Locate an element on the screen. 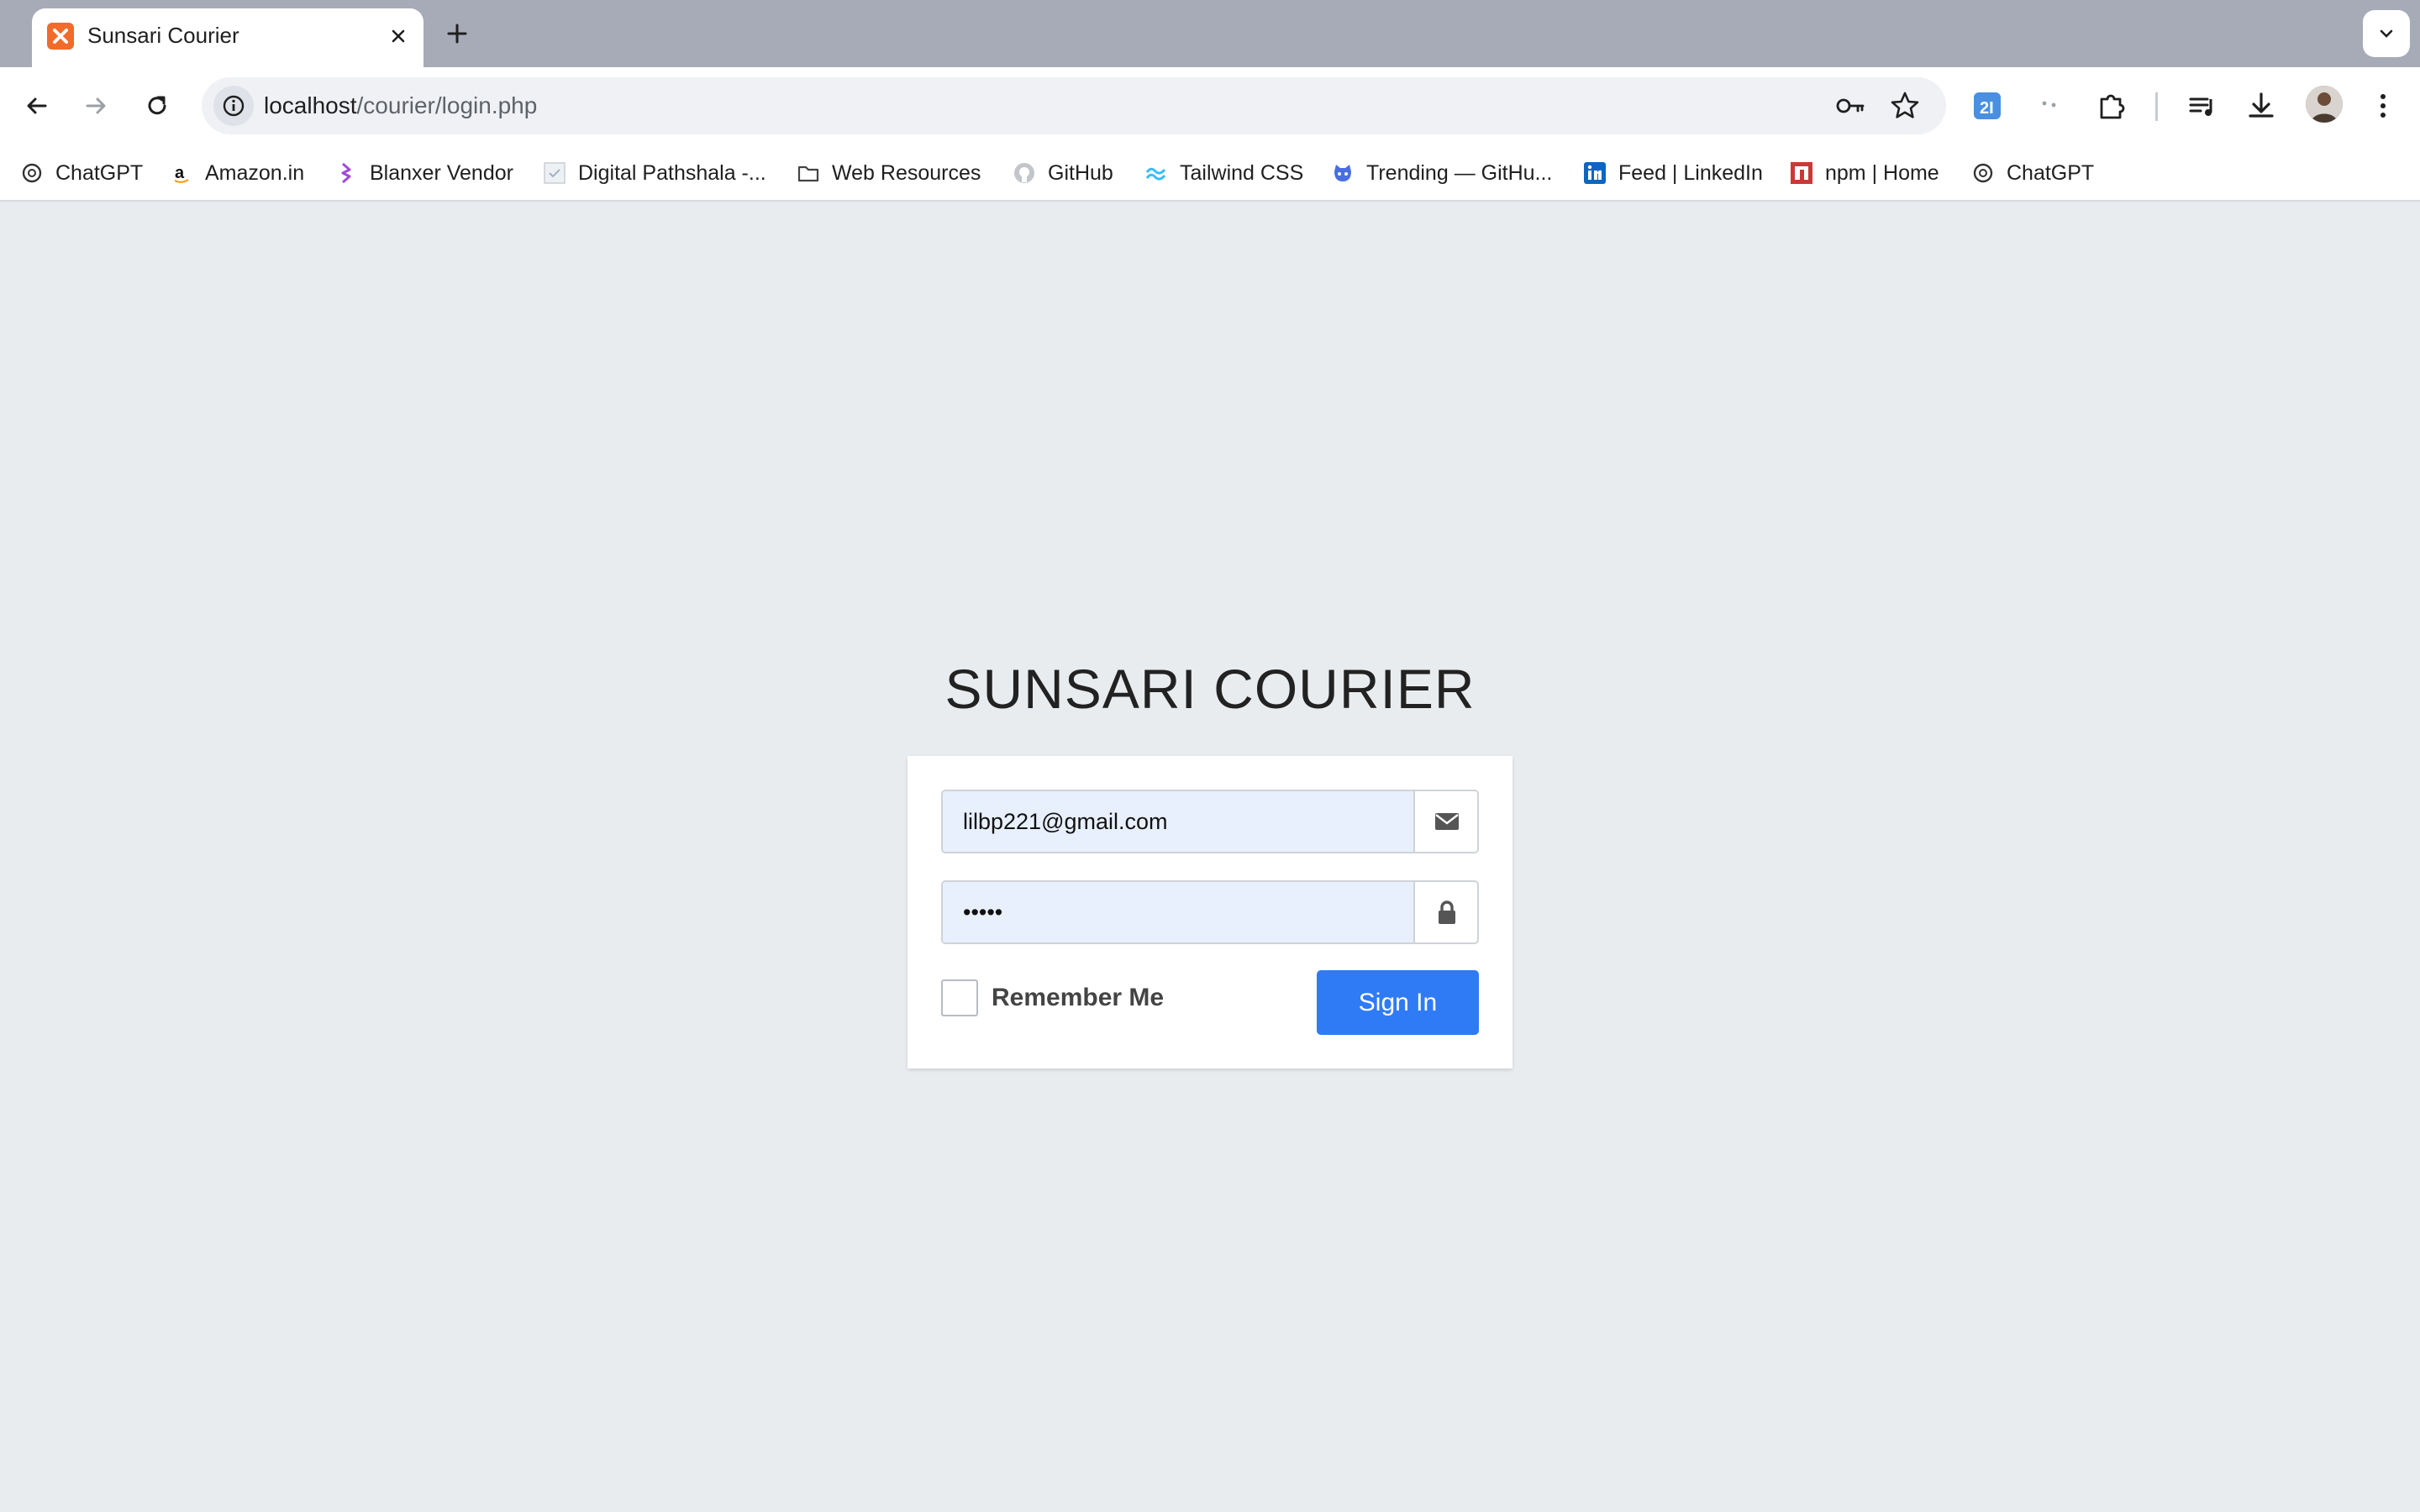 The image size is (2420, 1512). browser-menu-icon is located at coordinates (2383, 106).